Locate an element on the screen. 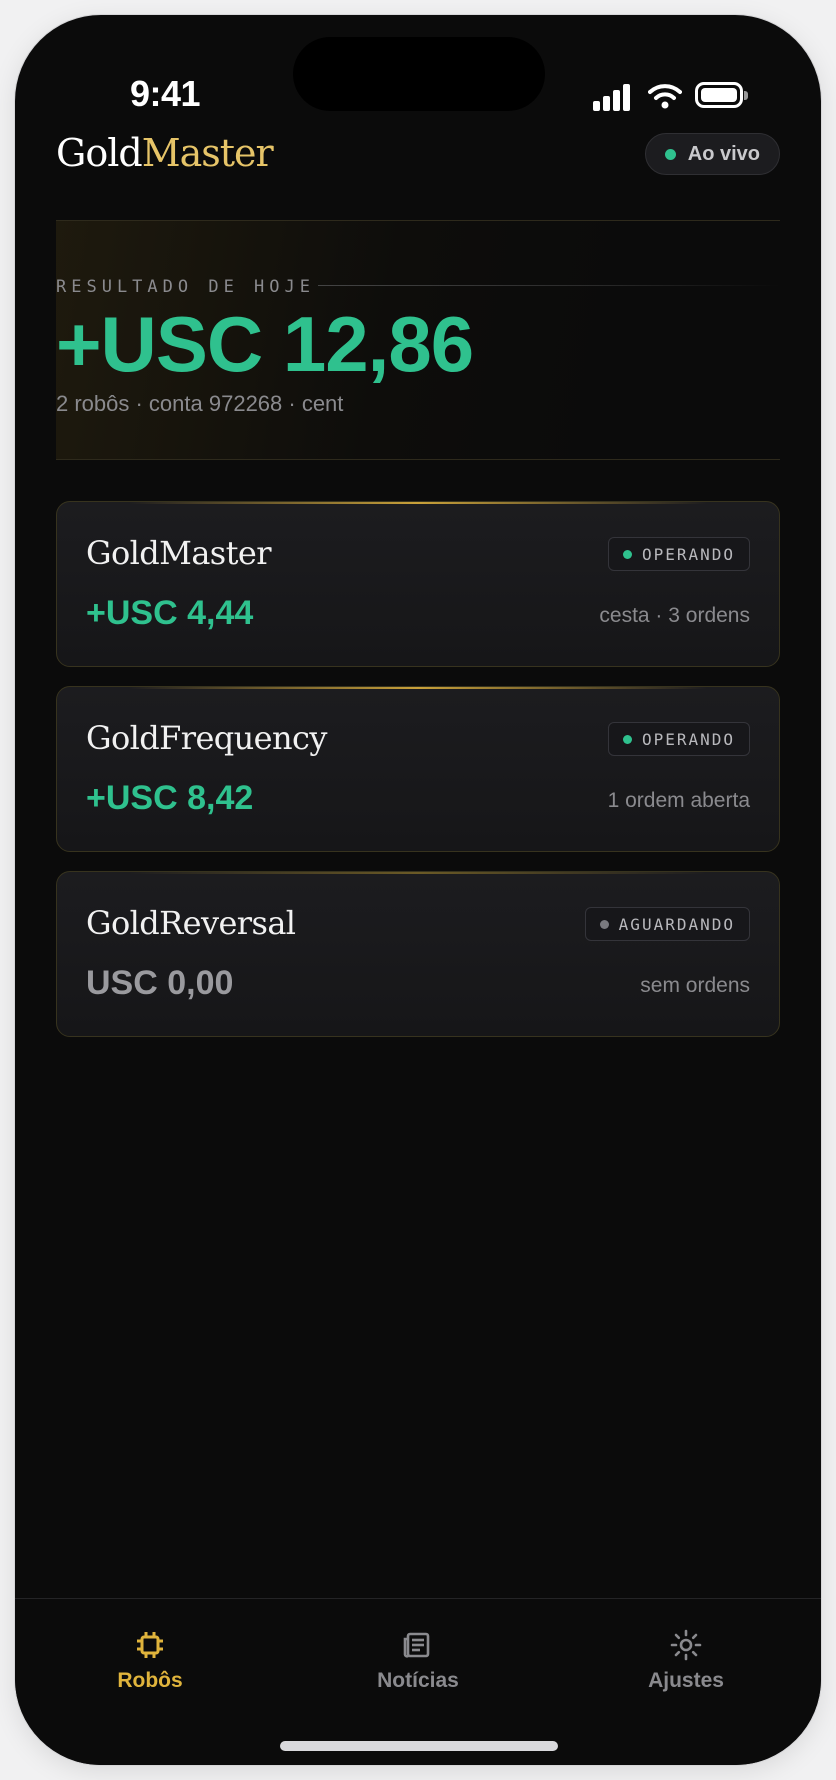  robot-name: GoldFrequency is located at coordinates (206, 738).